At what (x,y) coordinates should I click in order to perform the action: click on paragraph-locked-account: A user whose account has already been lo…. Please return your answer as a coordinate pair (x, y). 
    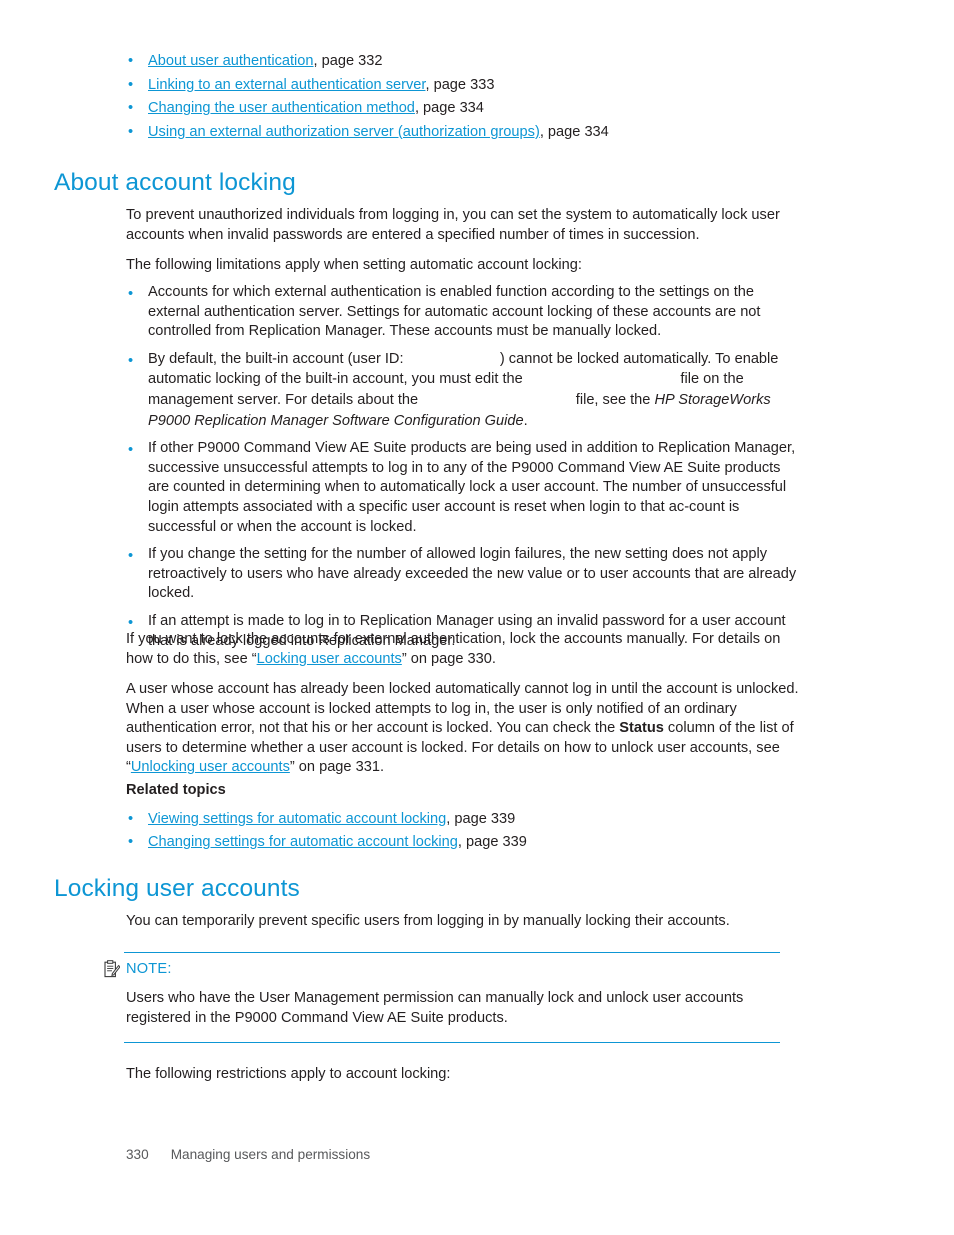
    Looking at the image, I should click on (464, 729).